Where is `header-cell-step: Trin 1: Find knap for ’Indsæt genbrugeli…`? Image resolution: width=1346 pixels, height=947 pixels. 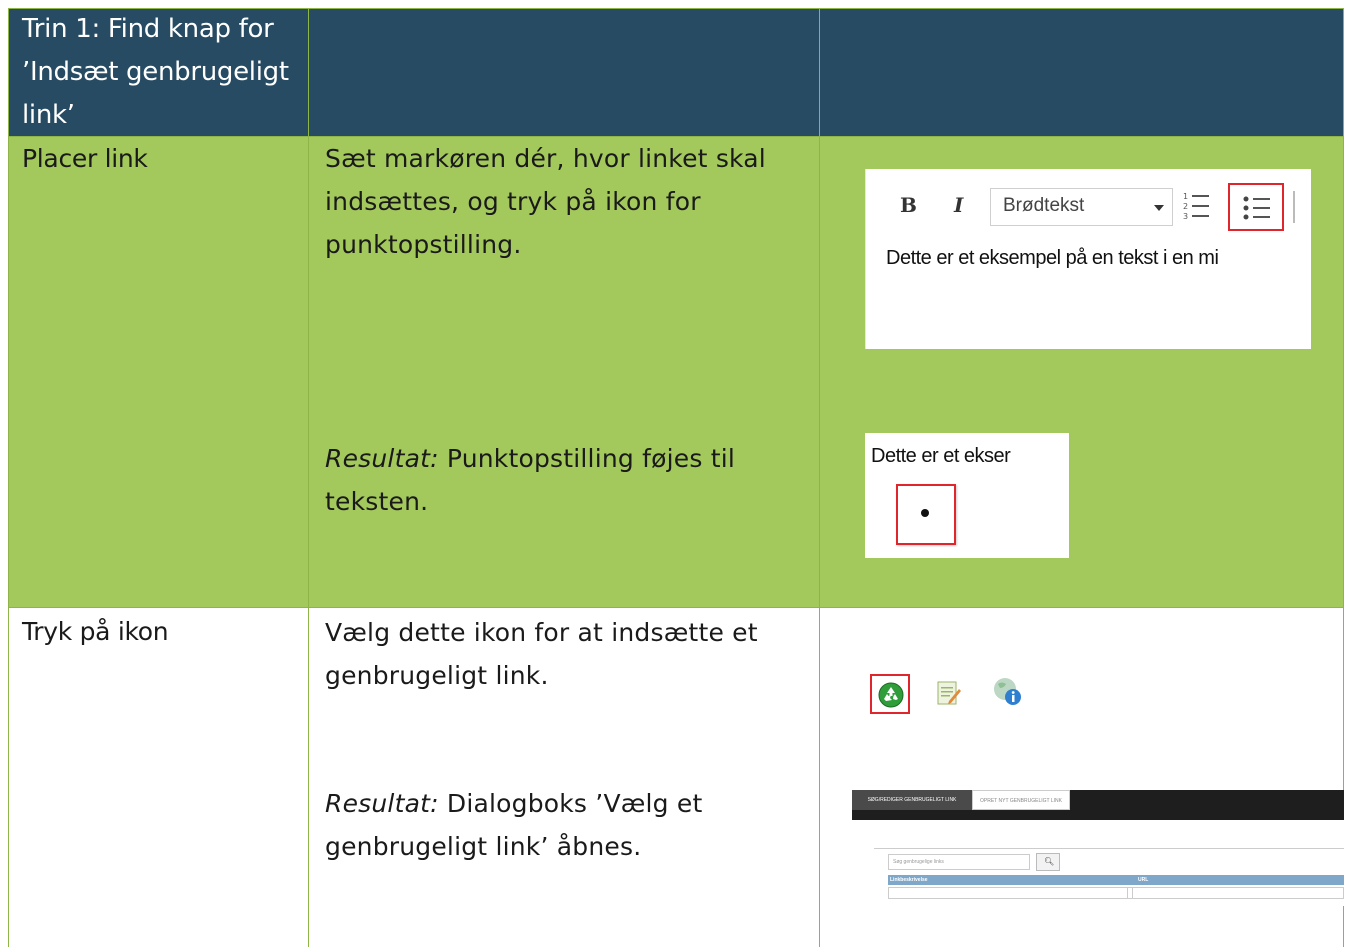
header-cell-step: Trin 1: Find knap for ’Indsæt genbrugeli… is located at coordinates (158, 72).